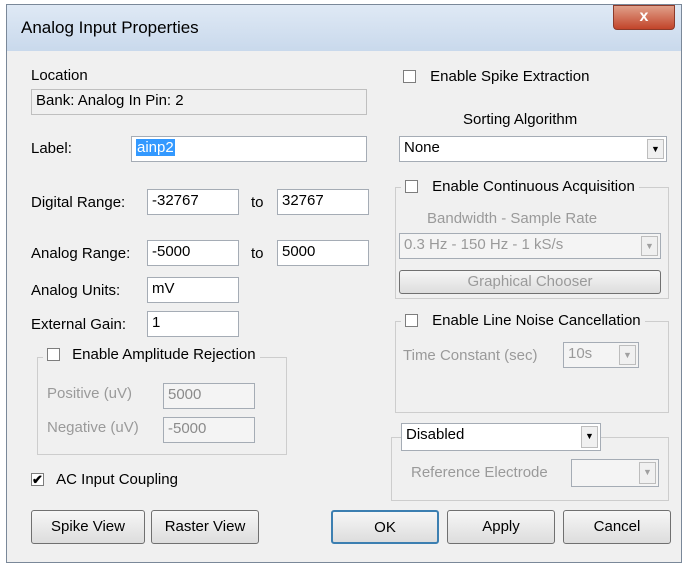 This screenshot has height=567, width=685. I want to click on continuous-acquisition-checkbox, so click(411, 186).